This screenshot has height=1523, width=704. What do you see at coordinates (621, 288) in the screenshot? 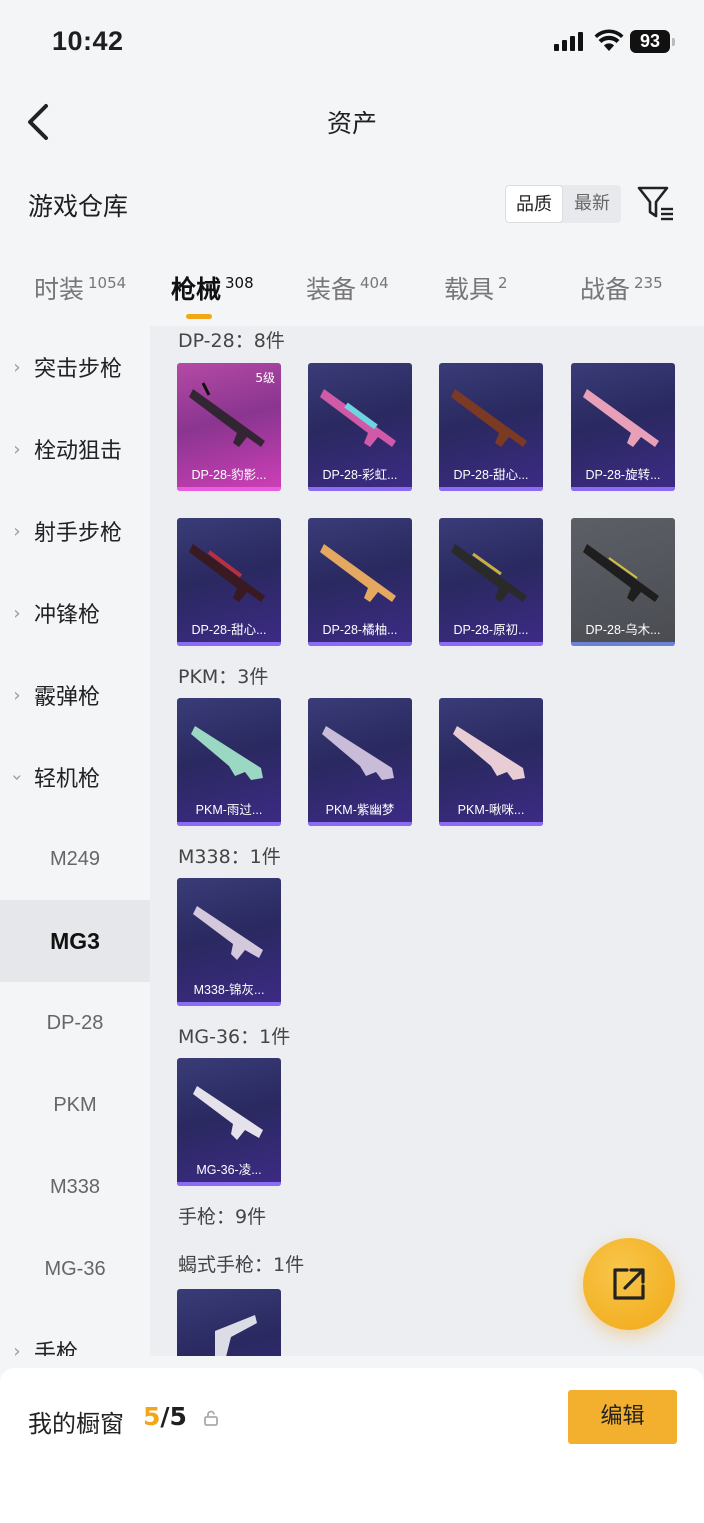
I see `tab-supplies: 战备 235` at bounding box center [621, 288].